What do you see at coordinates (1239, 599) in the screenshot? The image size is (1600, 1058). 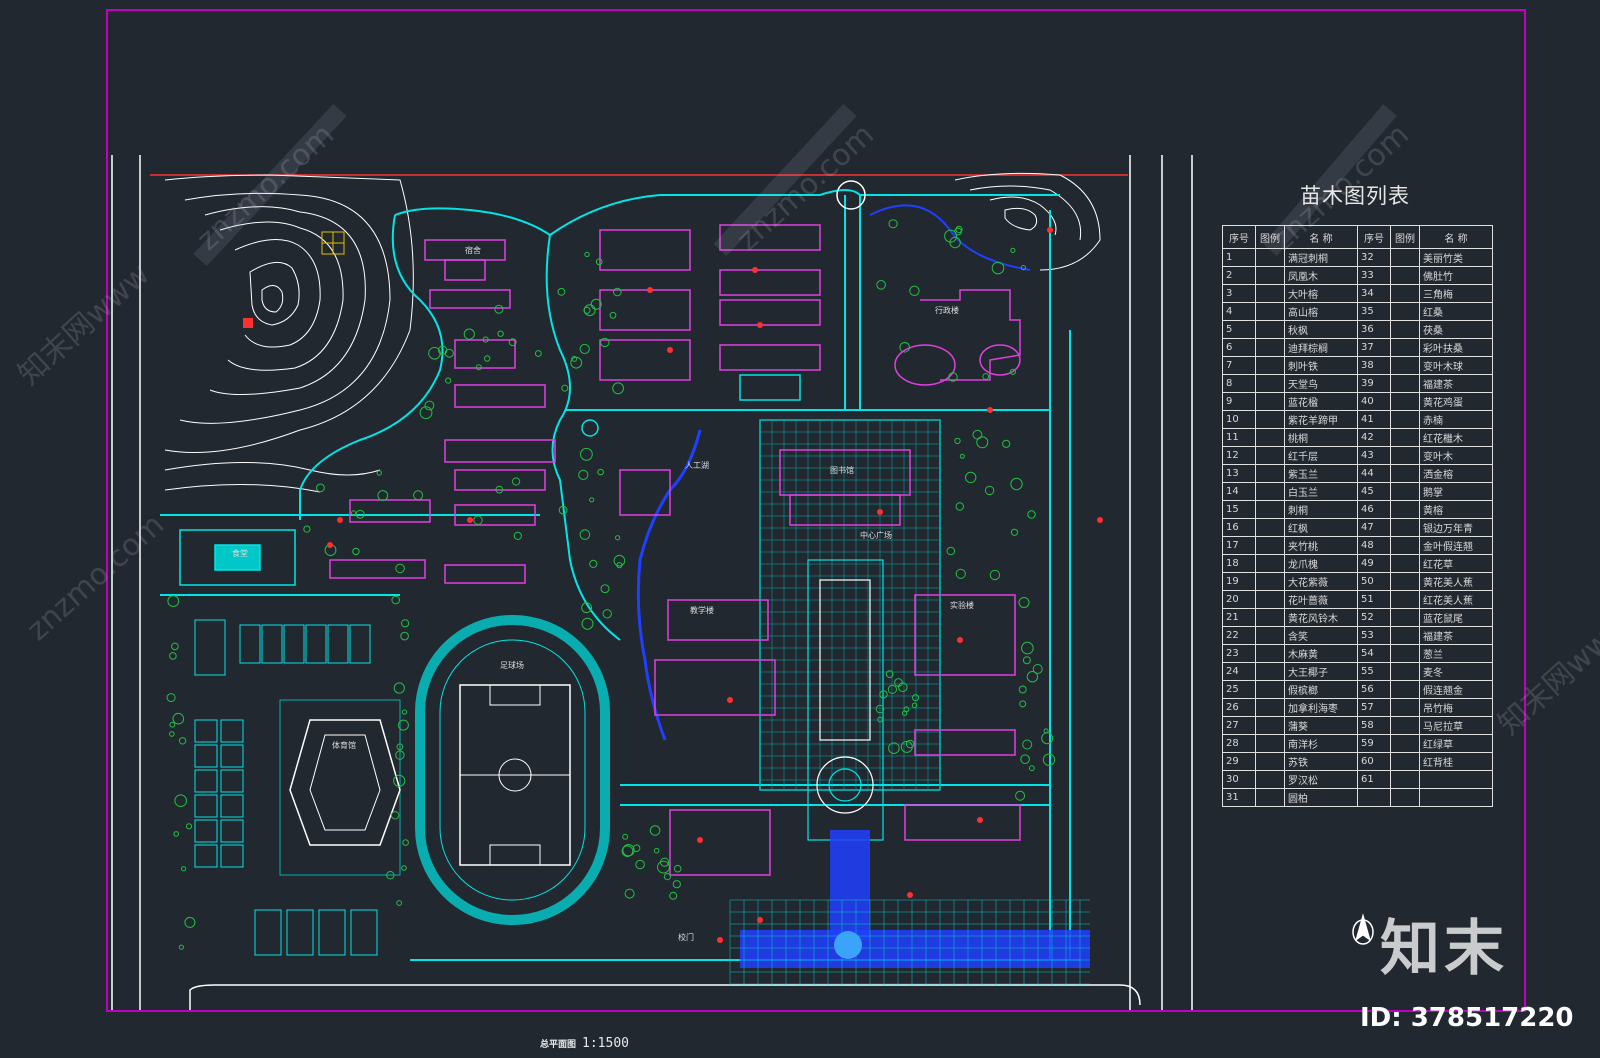 I see `legend-cell: 20` at bounding box center [1239, 599].